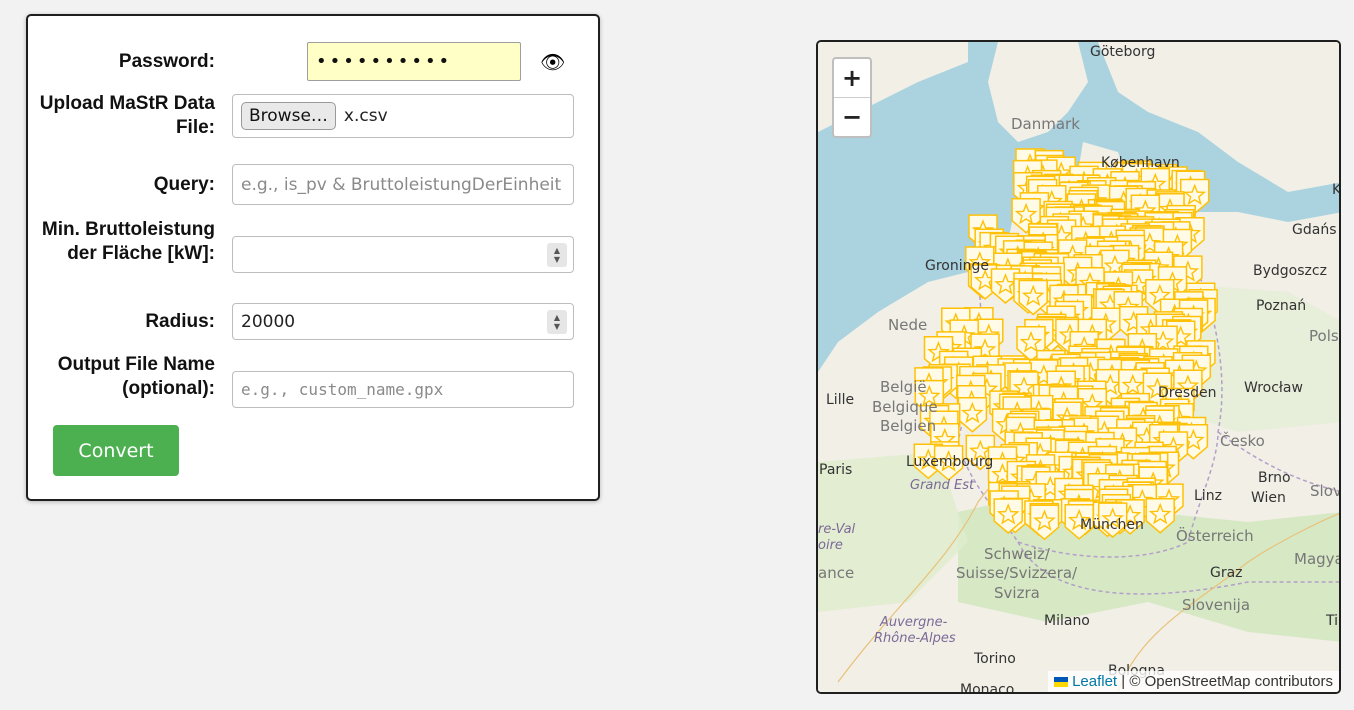  Describe the element at coordinates (1112, 525) in the screenshot. I see `place-label: München` at that location.